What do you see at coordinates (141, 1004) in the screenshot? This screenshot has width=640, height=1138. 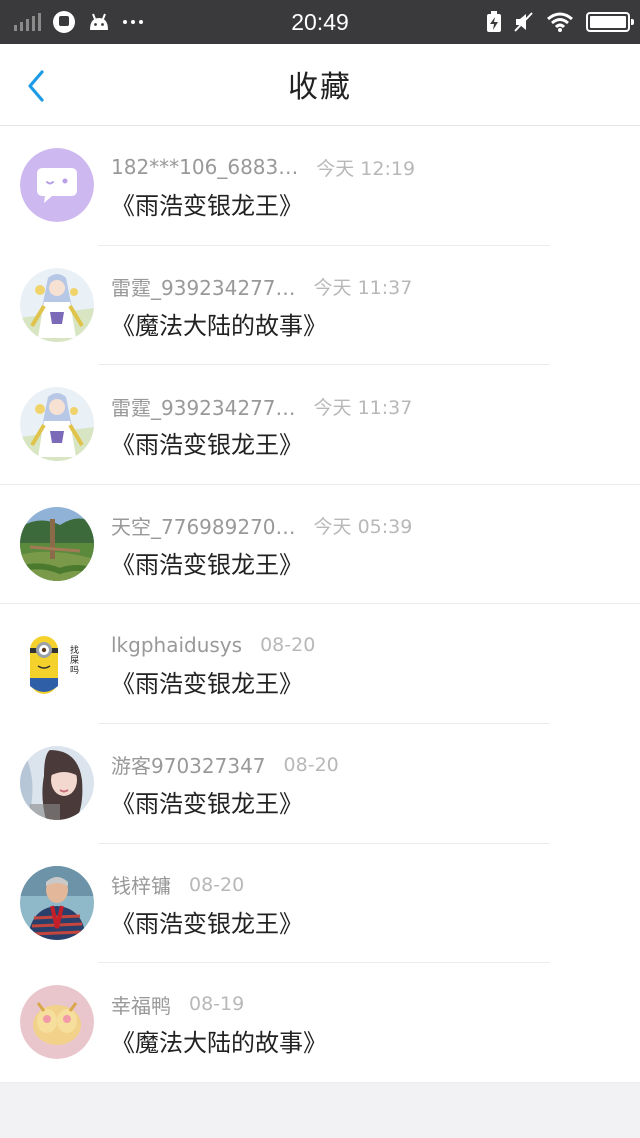 I see `username: 幸福鸭` at bounding box center [141, 1004].